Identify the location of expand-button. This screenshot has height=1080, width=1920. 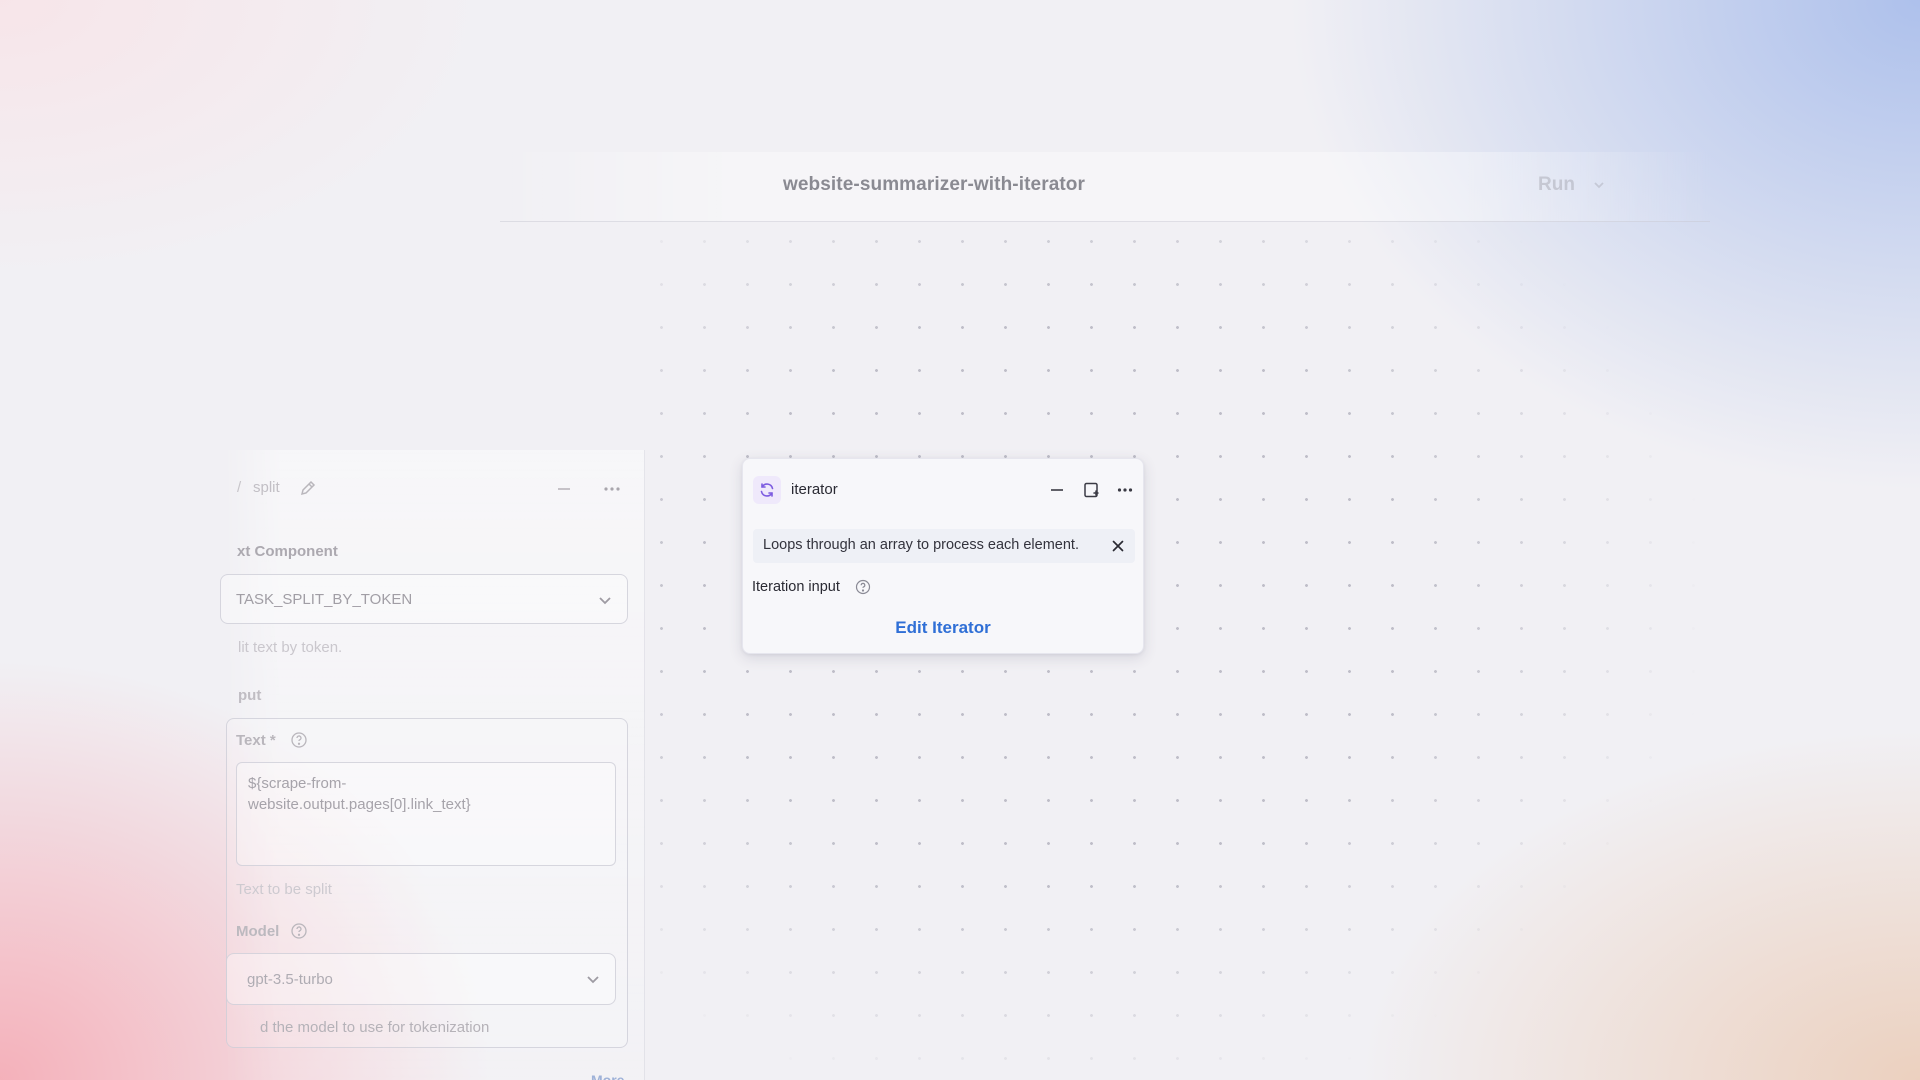
(1091, 490).